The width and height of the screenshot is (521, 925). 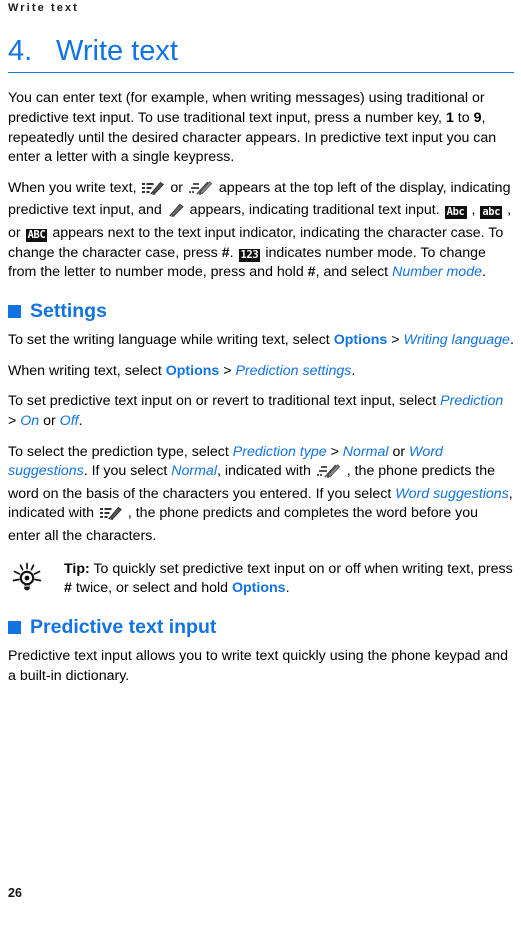 I want to click on text-run: to, so click(x=463, y=118).